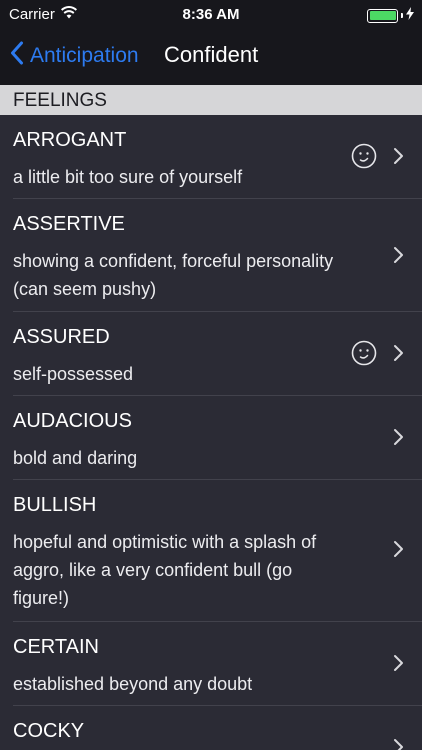  Describe the element at coordinates (61, 337) in the screenshot. I see `list-item-title: ASSURED` at that location.